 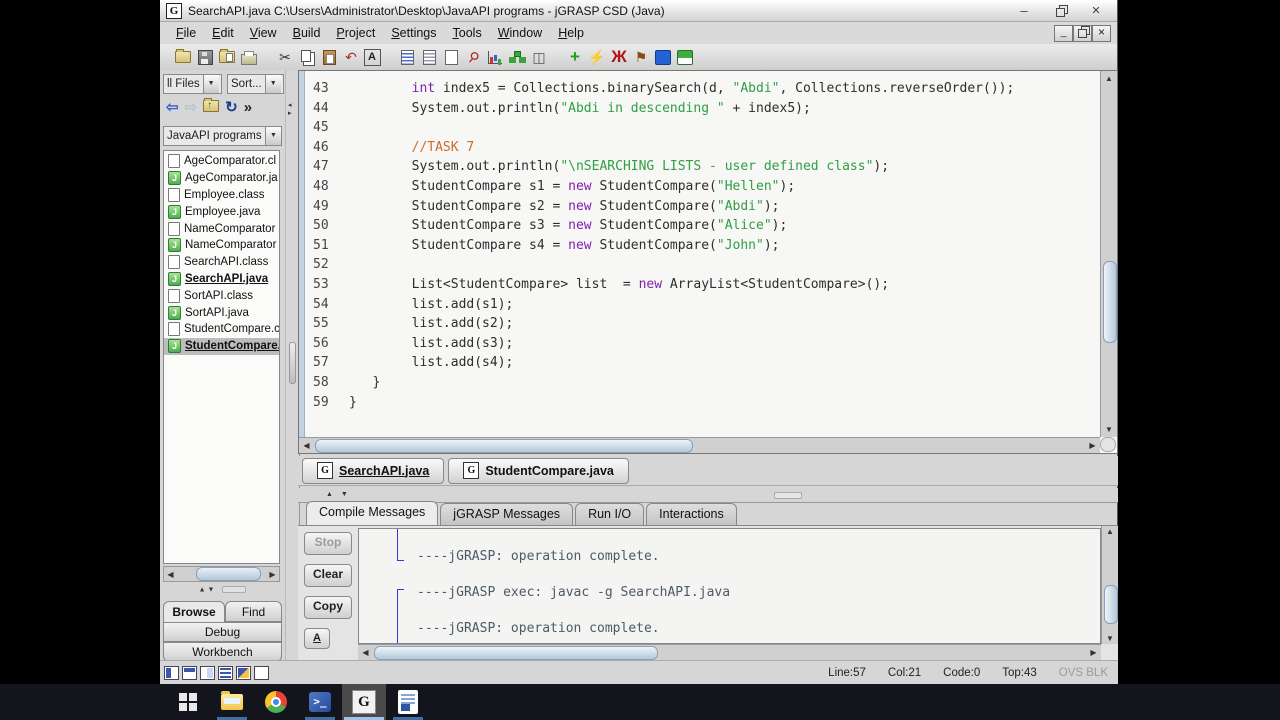 What do you see at coordinates (328, 607) in the screenshot?
I see `copy-button: Copy` at bounding box center [328, 607].